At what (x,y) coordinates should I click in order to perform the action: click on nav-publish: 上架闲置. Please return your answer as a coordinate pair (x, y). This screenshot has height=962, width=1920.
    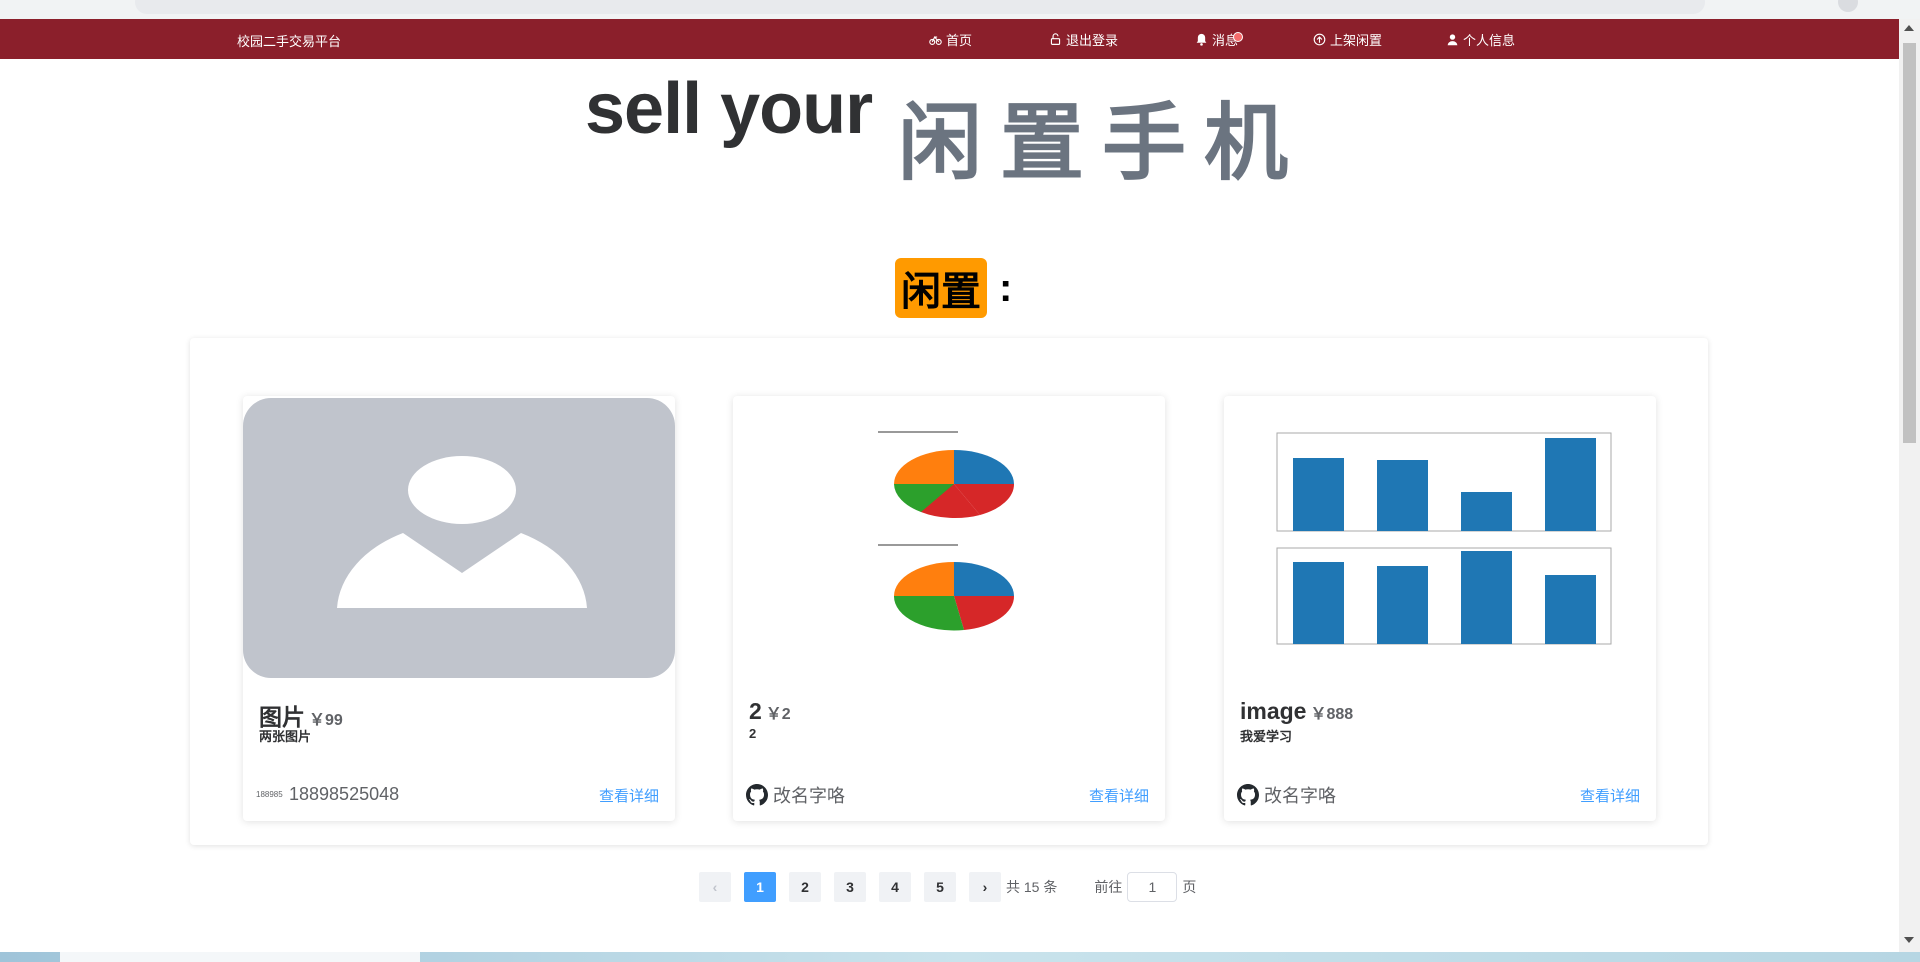
    Looking at the image, I should click on (1347, 39).